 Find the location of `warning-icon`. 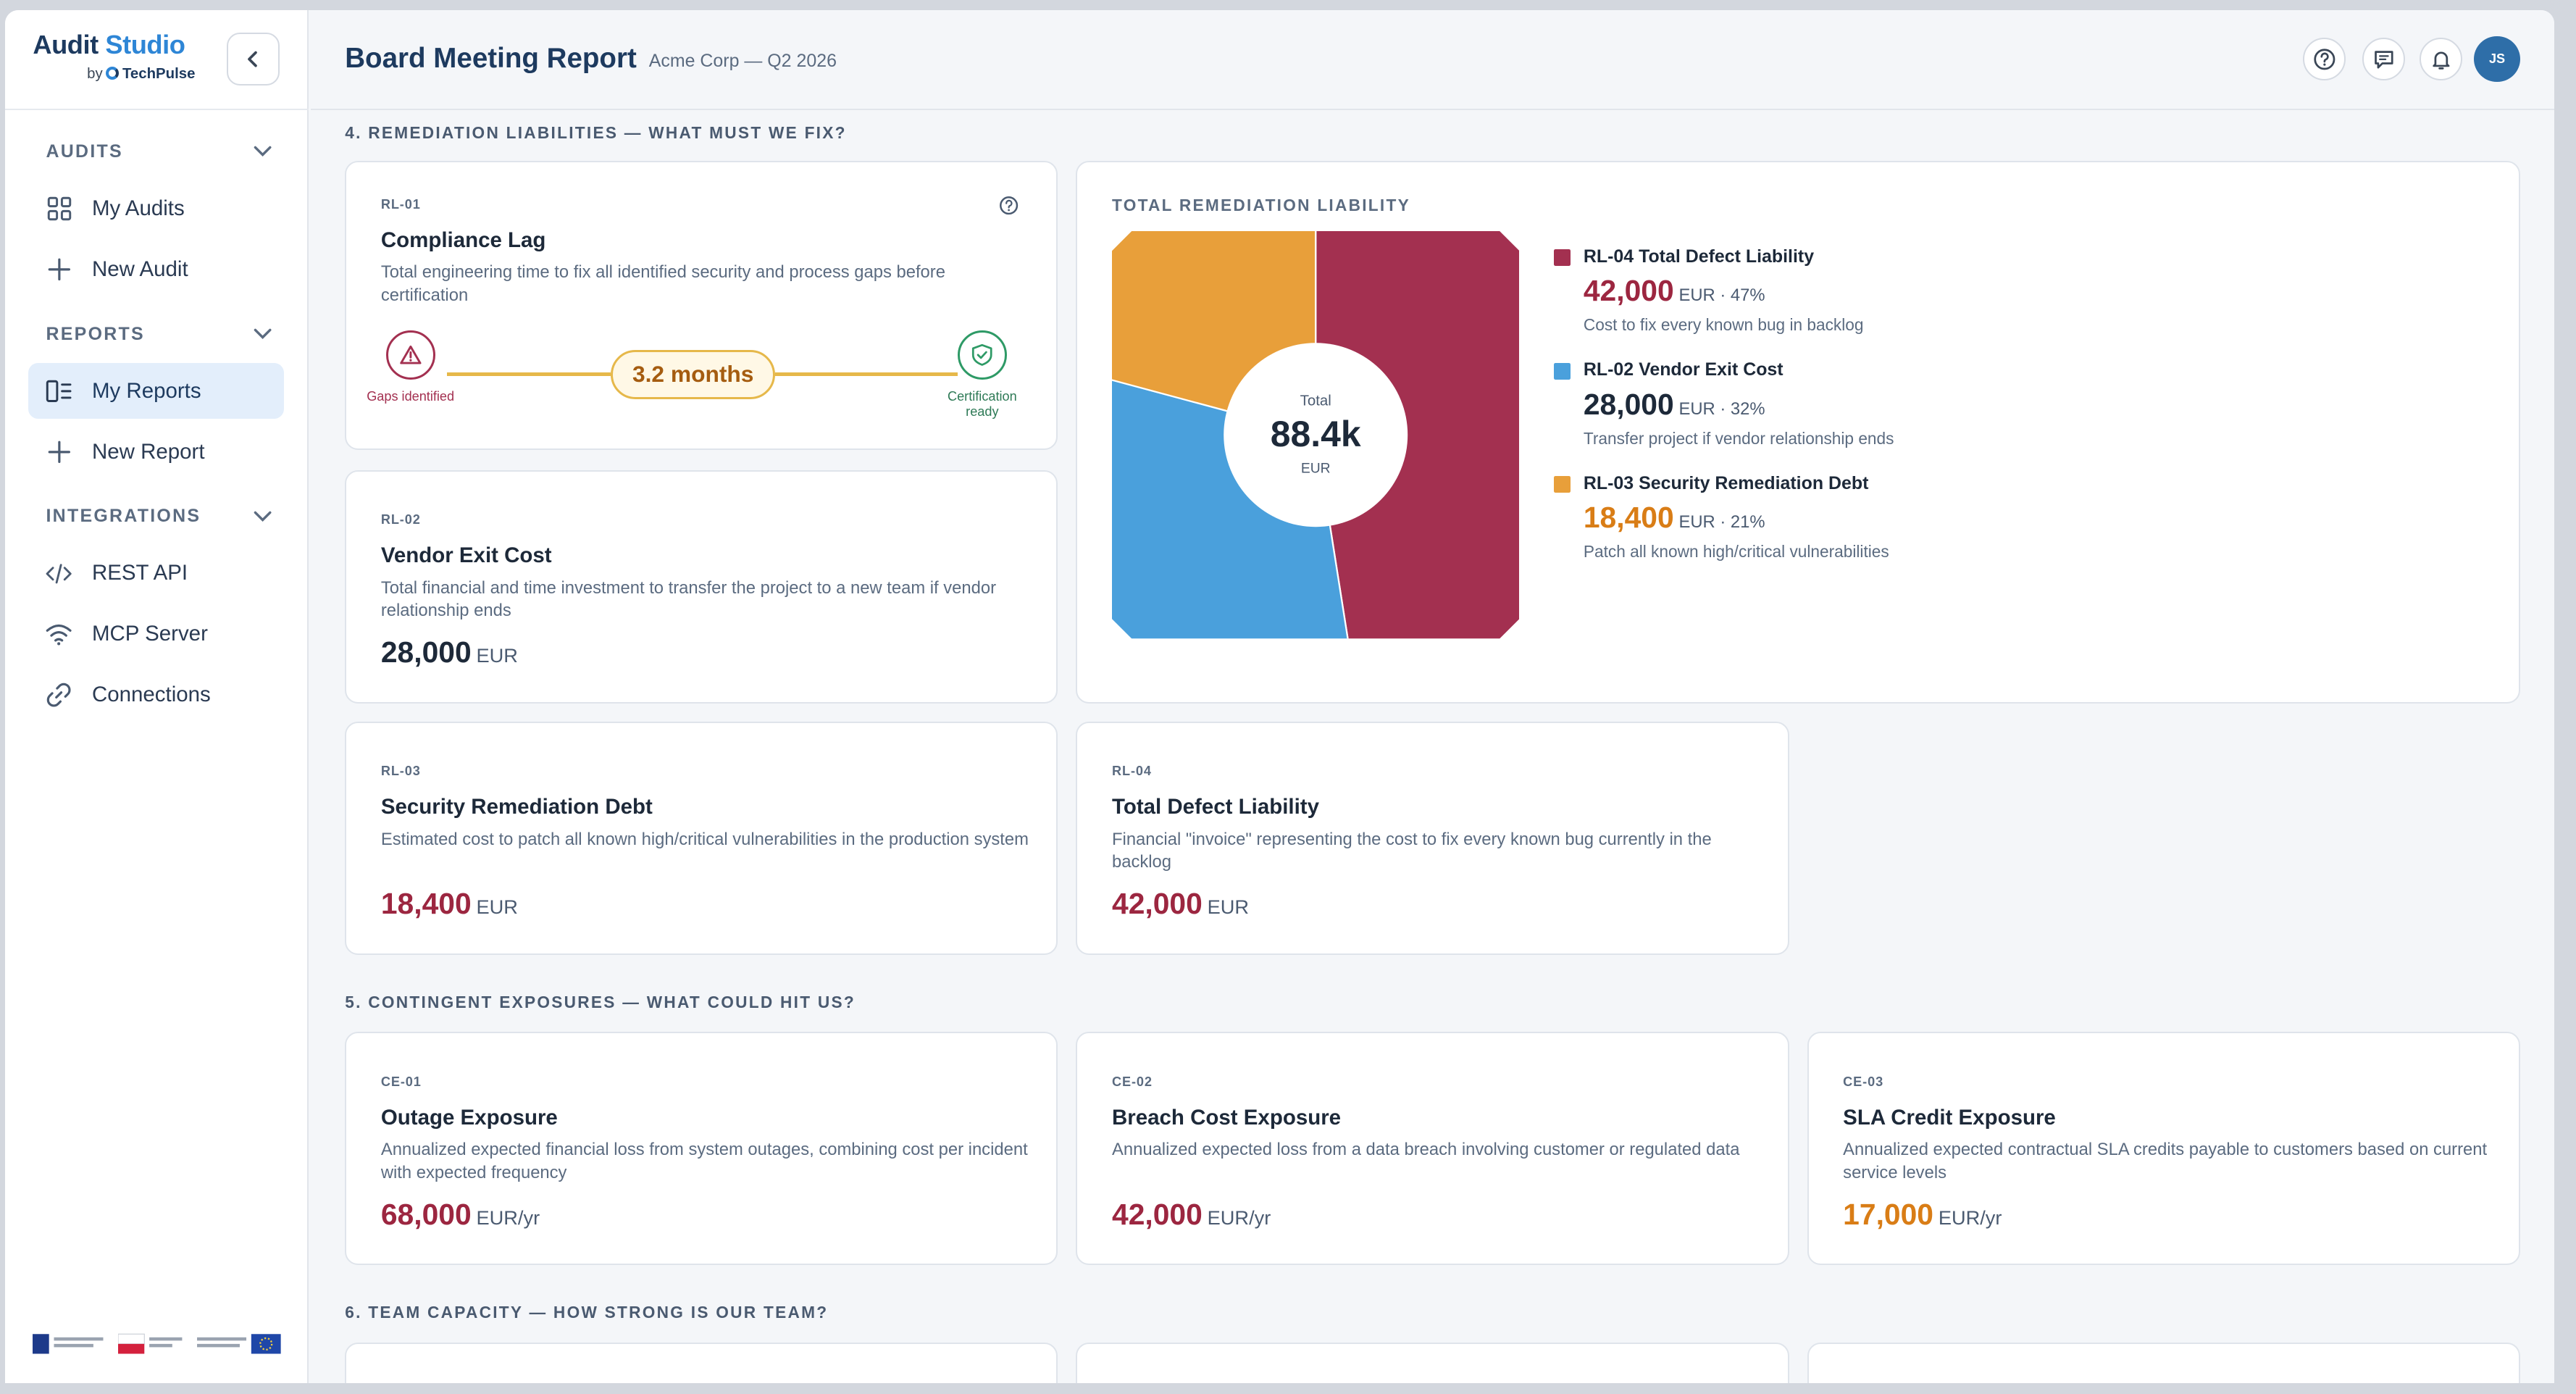

warning-icon is located at coordinates (411, 354).